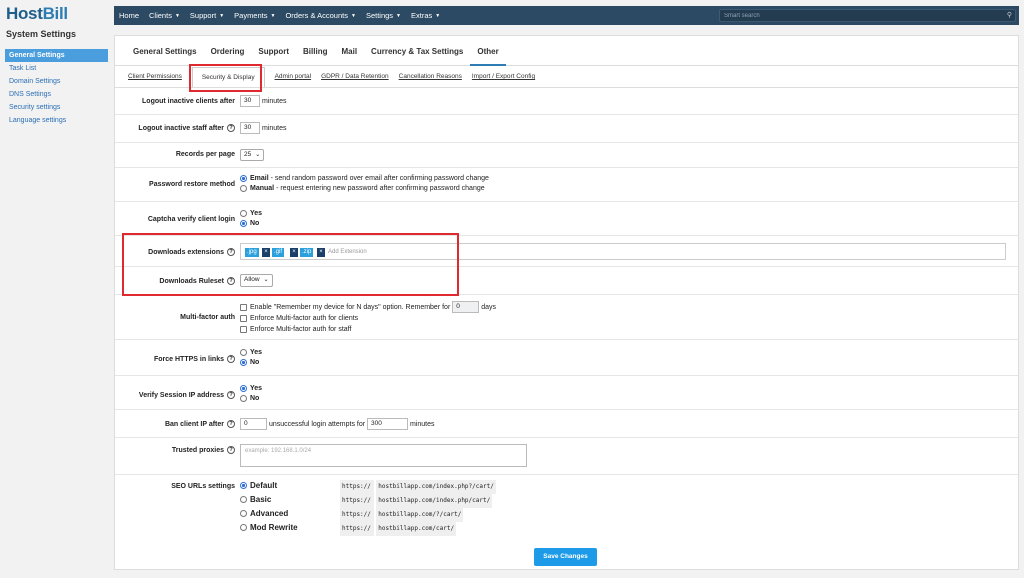  What do you see at coordinates (197, 450) in the screenshot?
I see `proxies-label: Trusted proxies` at bounding box center [197, 450].